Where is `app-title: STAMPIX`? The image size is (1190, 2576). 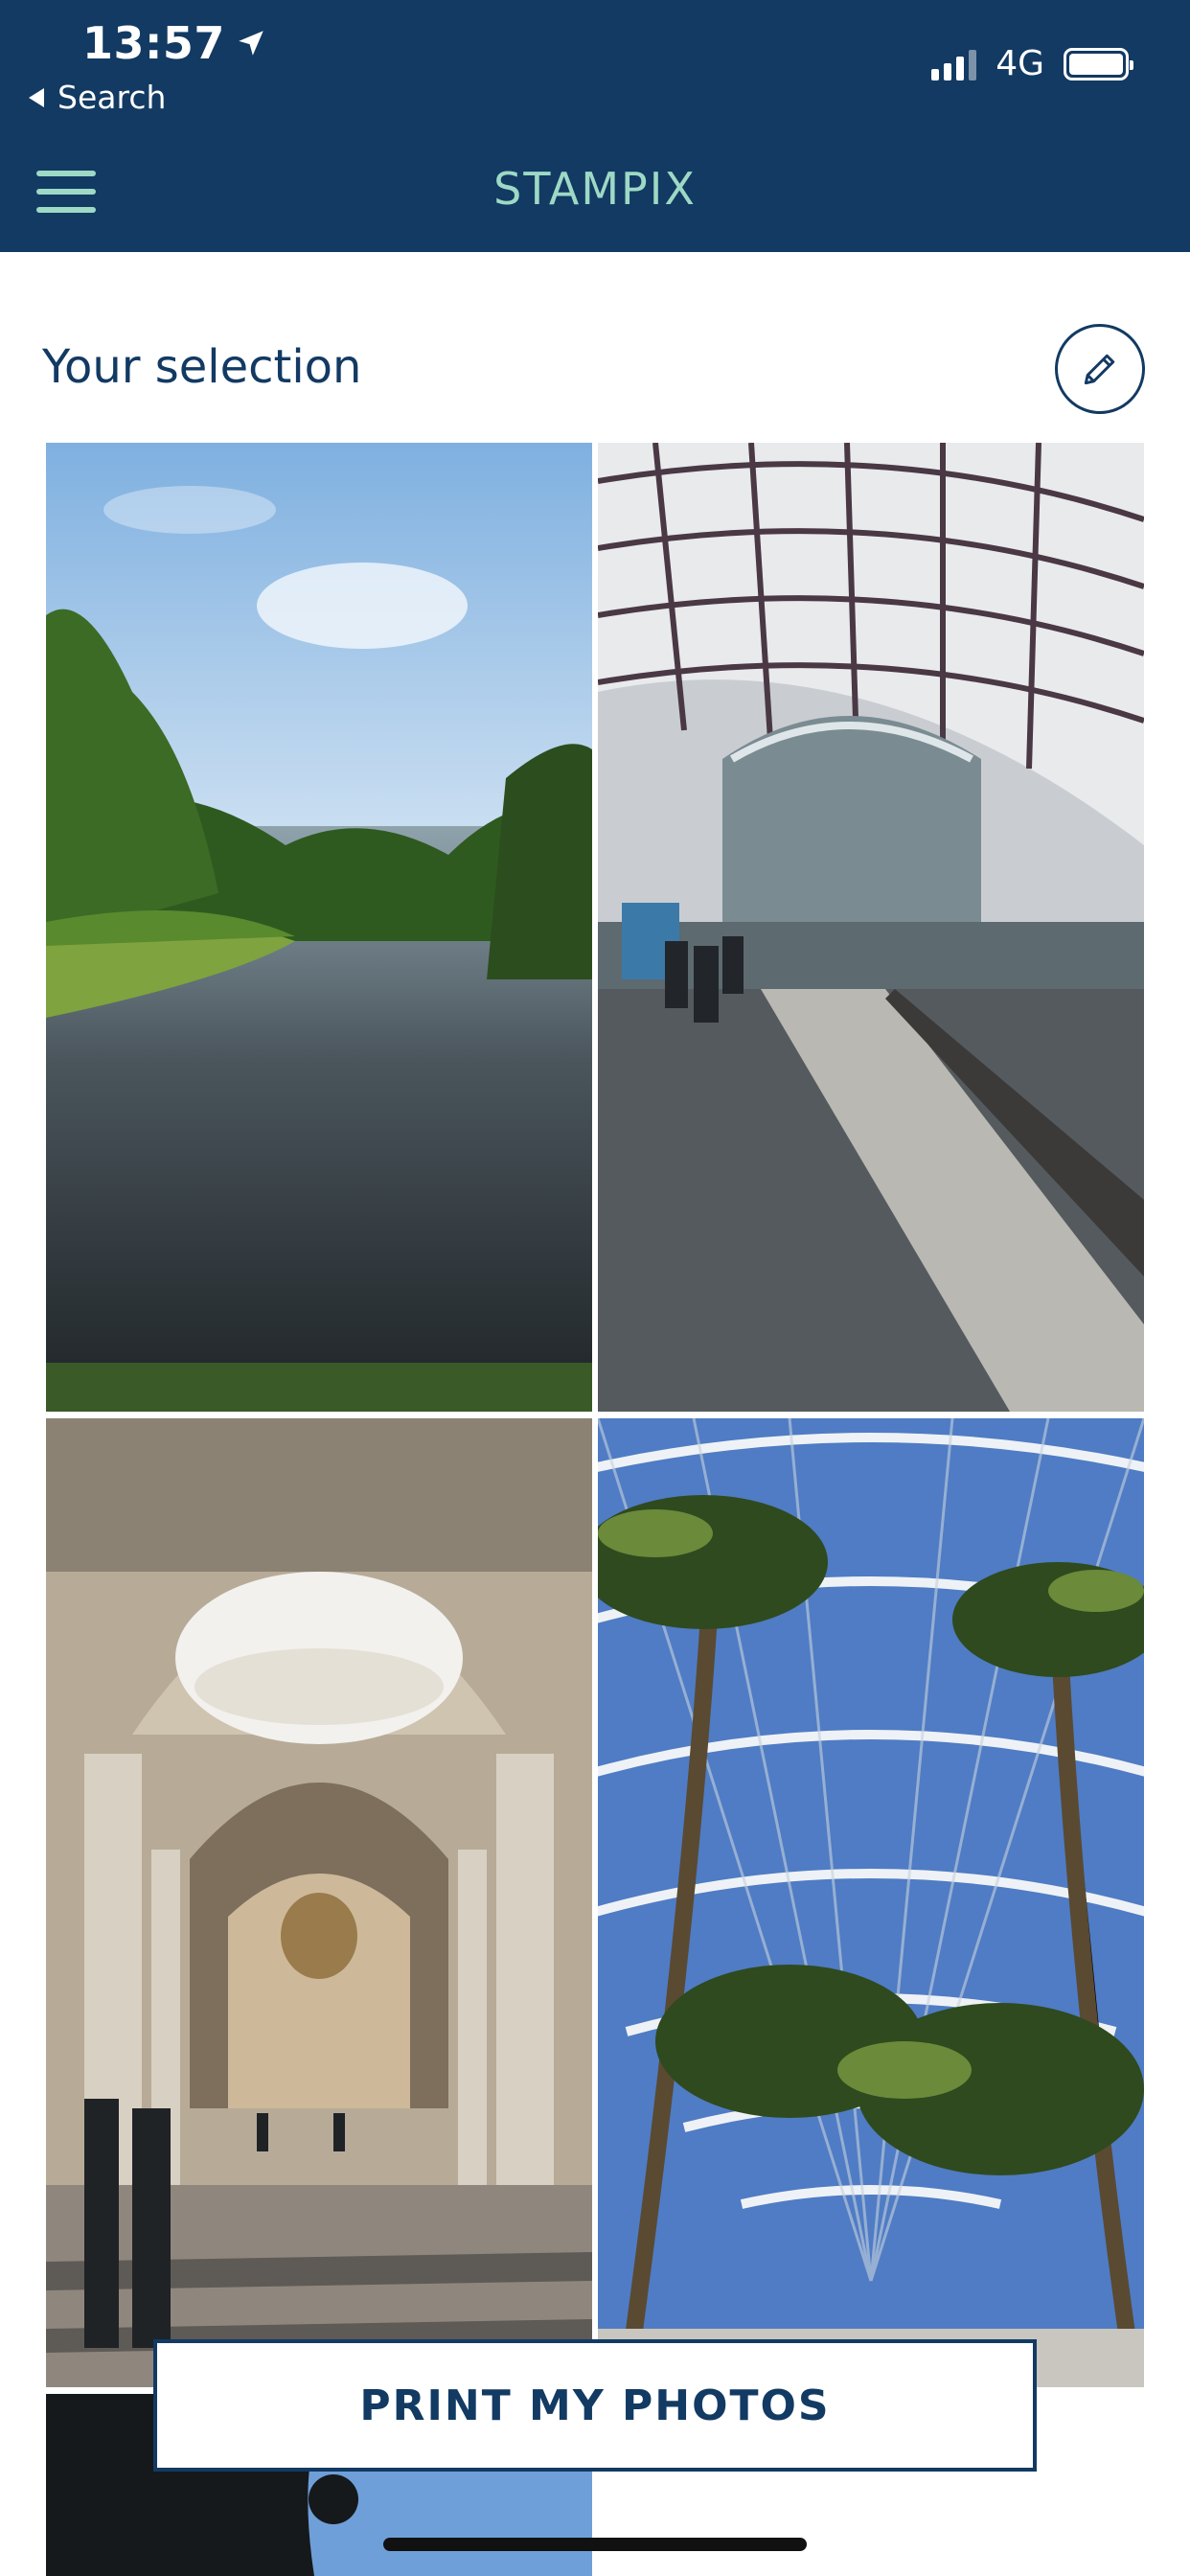 app-title: STAMPIX is located at coordinates (595, 189).